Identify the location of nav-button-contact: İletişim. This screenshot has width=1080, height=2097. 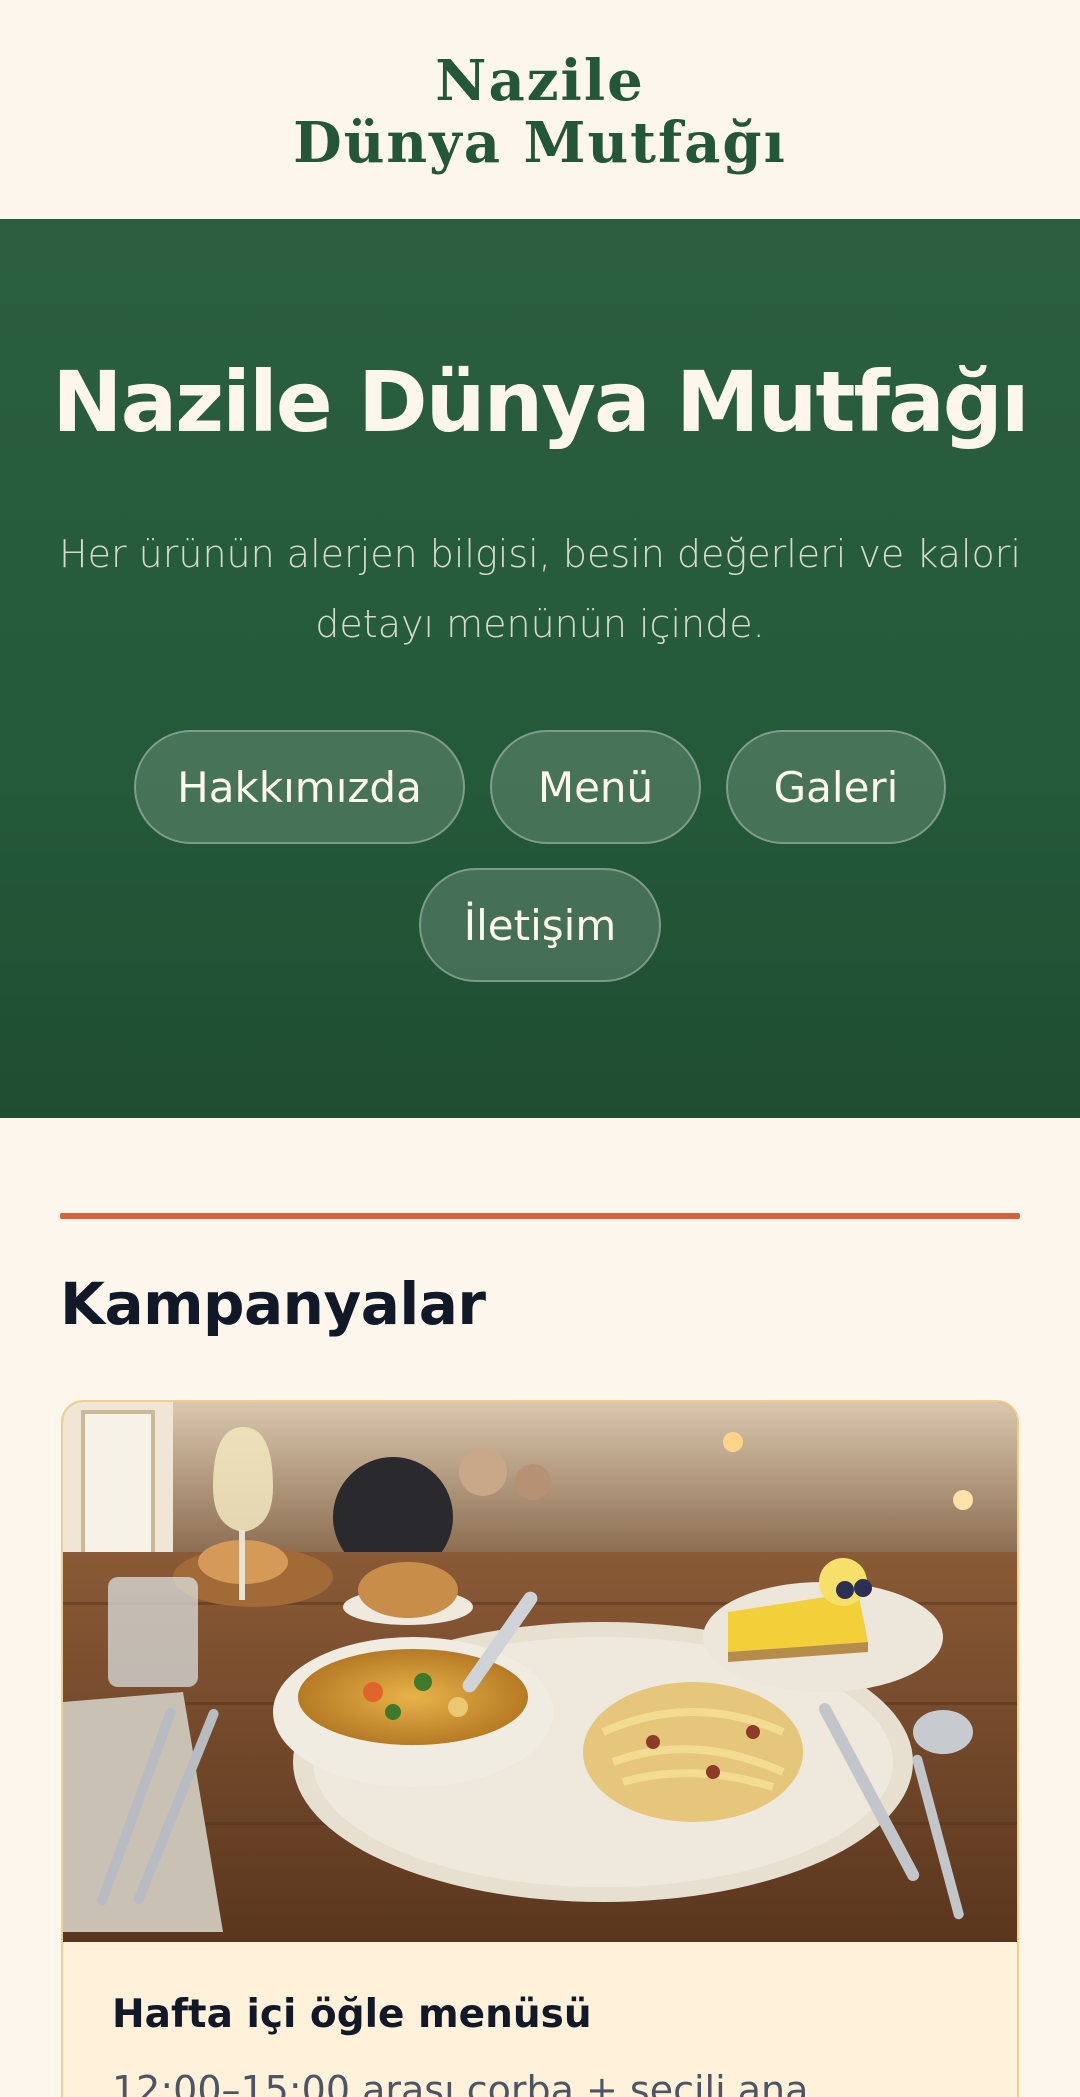
(540, 925).